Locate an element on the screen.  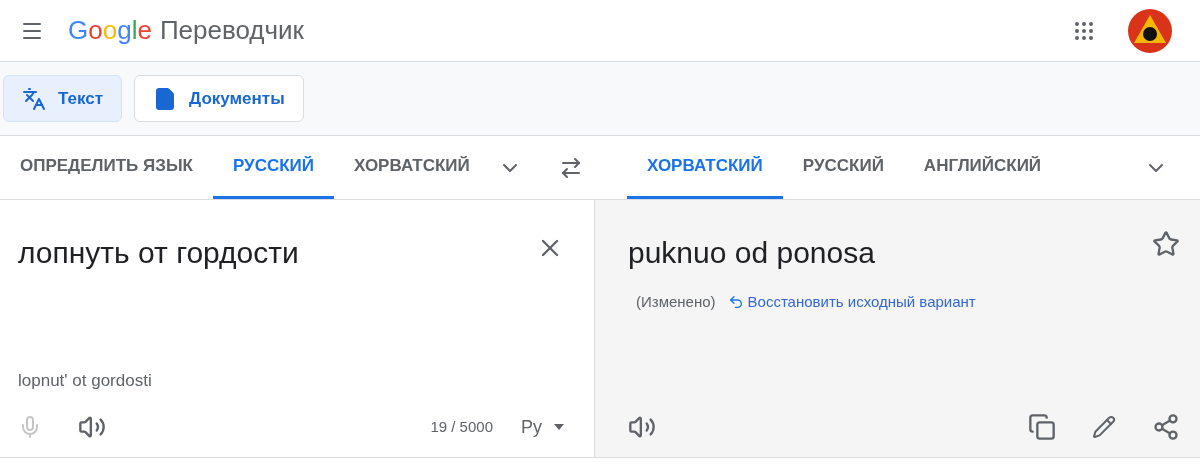
swap-icon is located at coordinates (571, 167).